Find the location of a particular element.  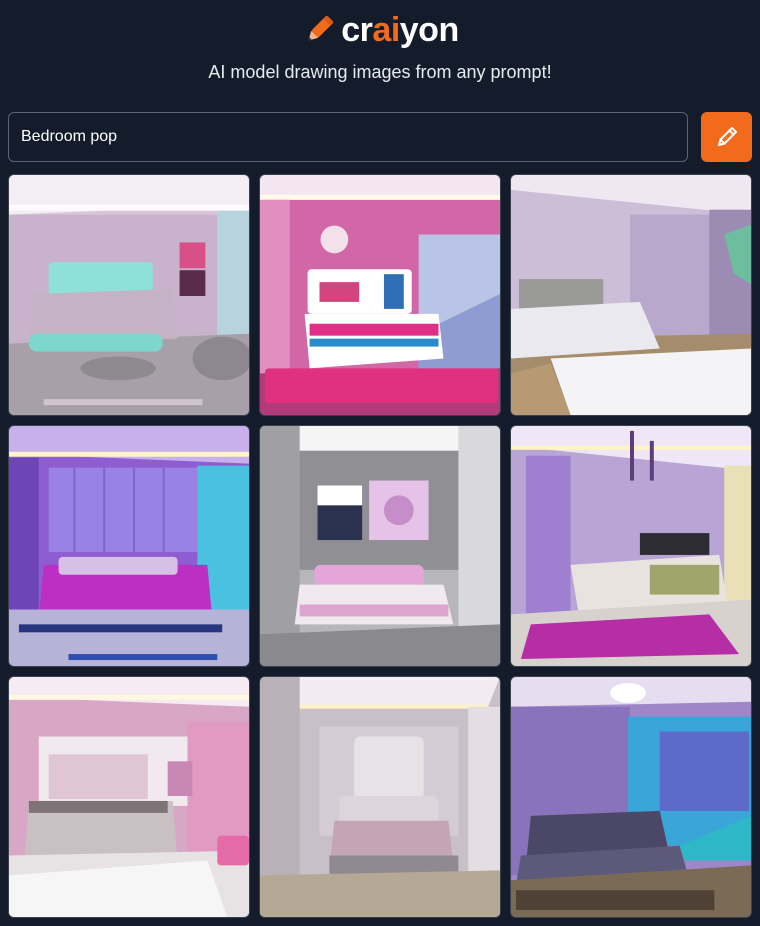

prompt-input: Bedroom pop is located at coordinates (348, 137).